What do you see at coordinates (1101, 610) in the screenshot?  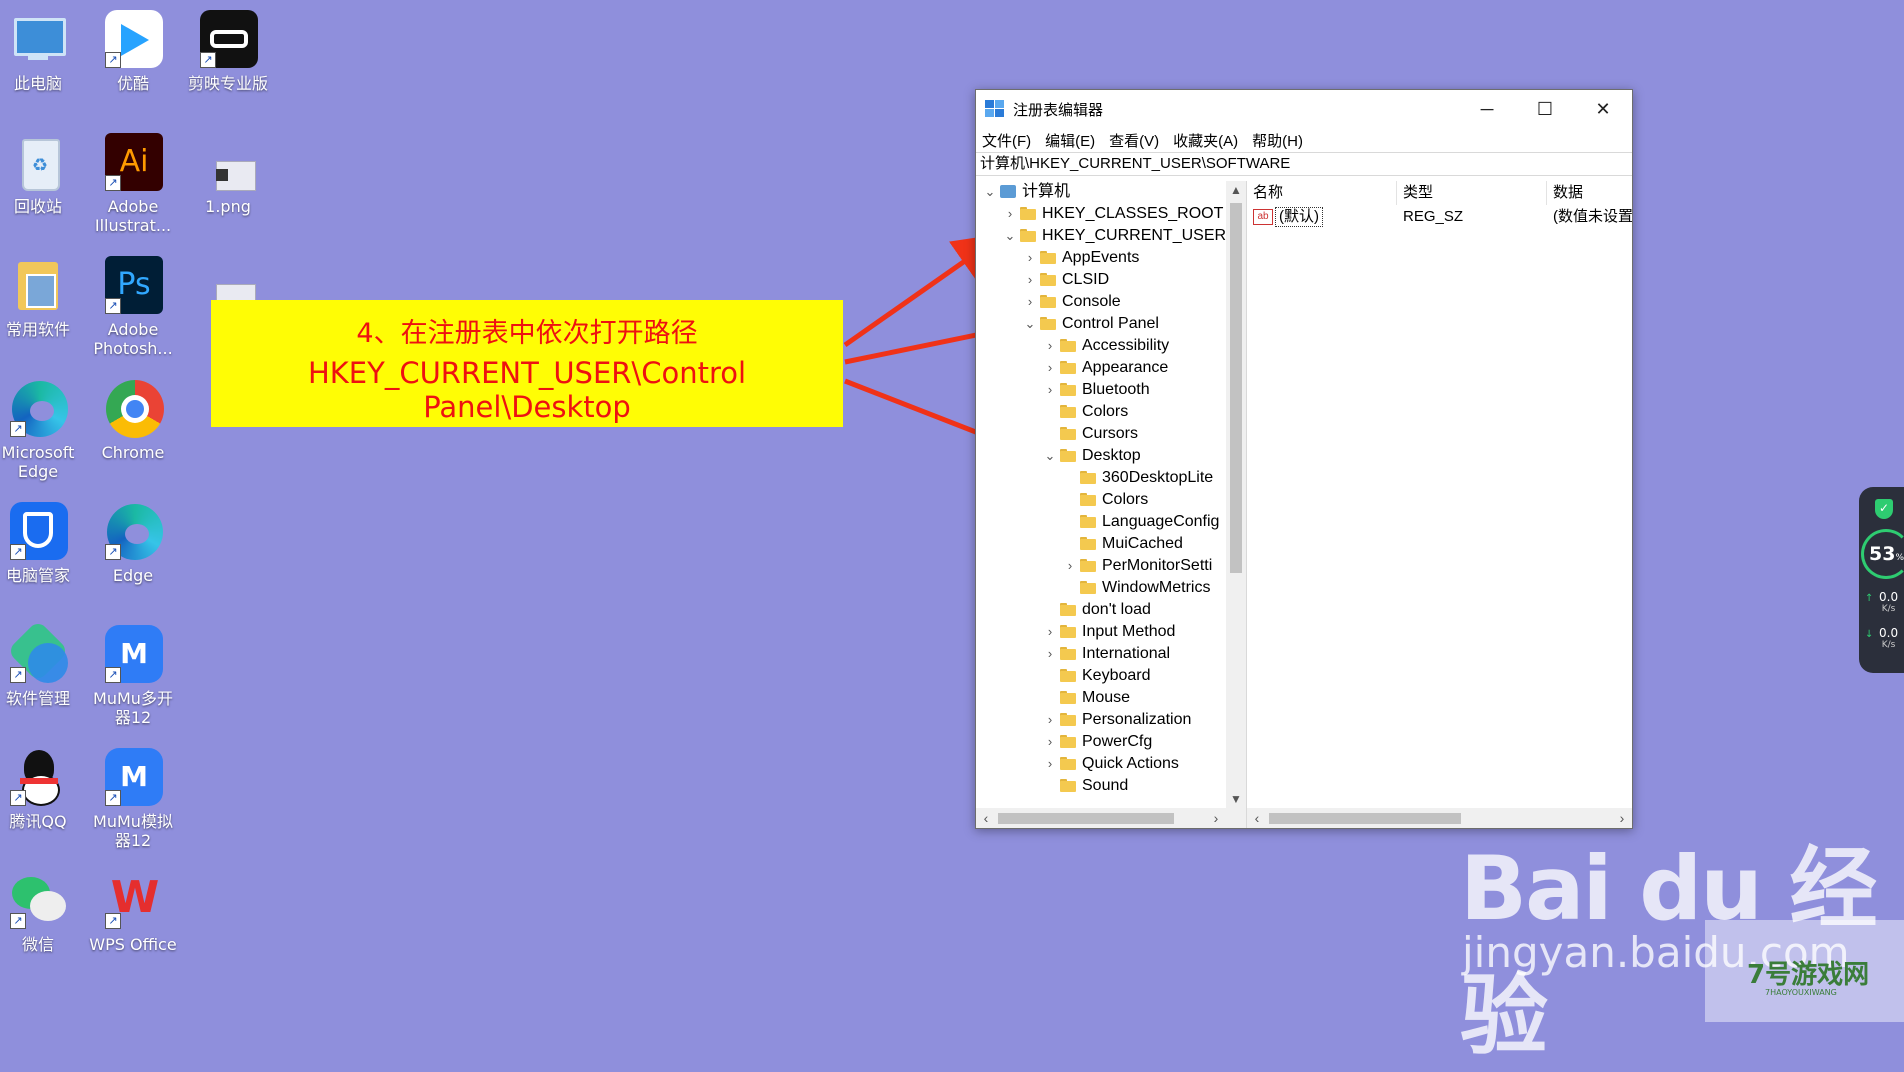 I see `tree-node: don't load` at bounding box center [1101, 610].